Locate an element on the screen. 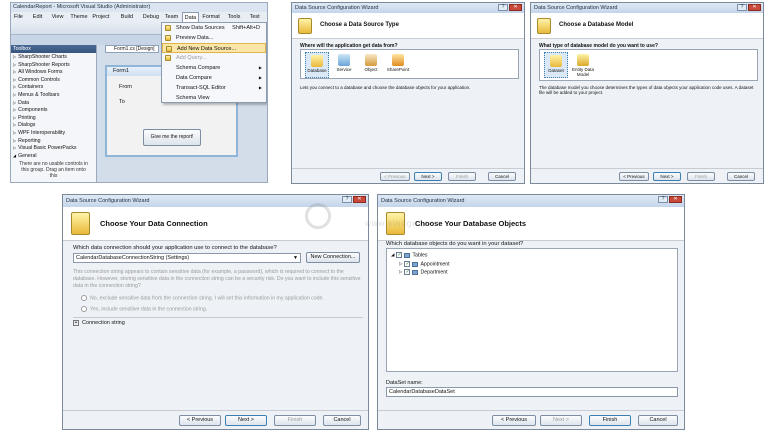 Image resolution: width=771 pixels, height=434 pixels. toolbox-item: ▷ Visual Basic PowerPacks is located at coordinates (45, 148).